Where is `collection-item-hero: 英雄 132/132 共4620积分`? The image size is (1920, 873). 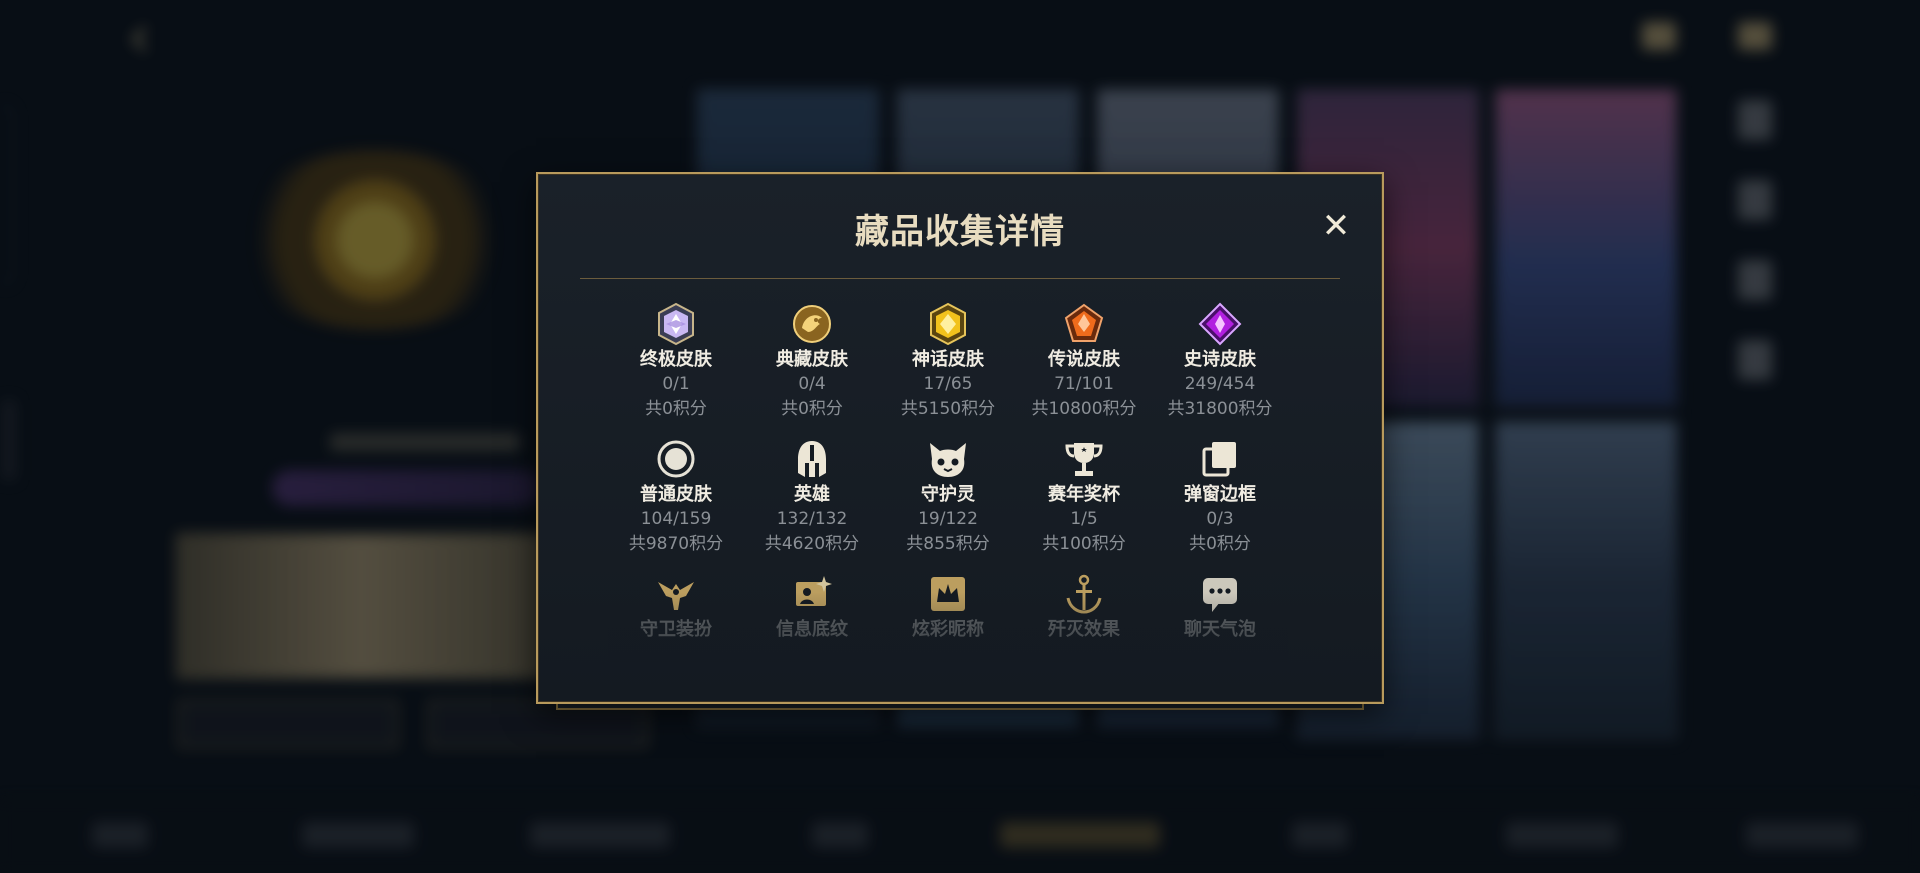
collection-item-hero: 英雄 132/132 共4620积分 is located at coordinates (812, 497).